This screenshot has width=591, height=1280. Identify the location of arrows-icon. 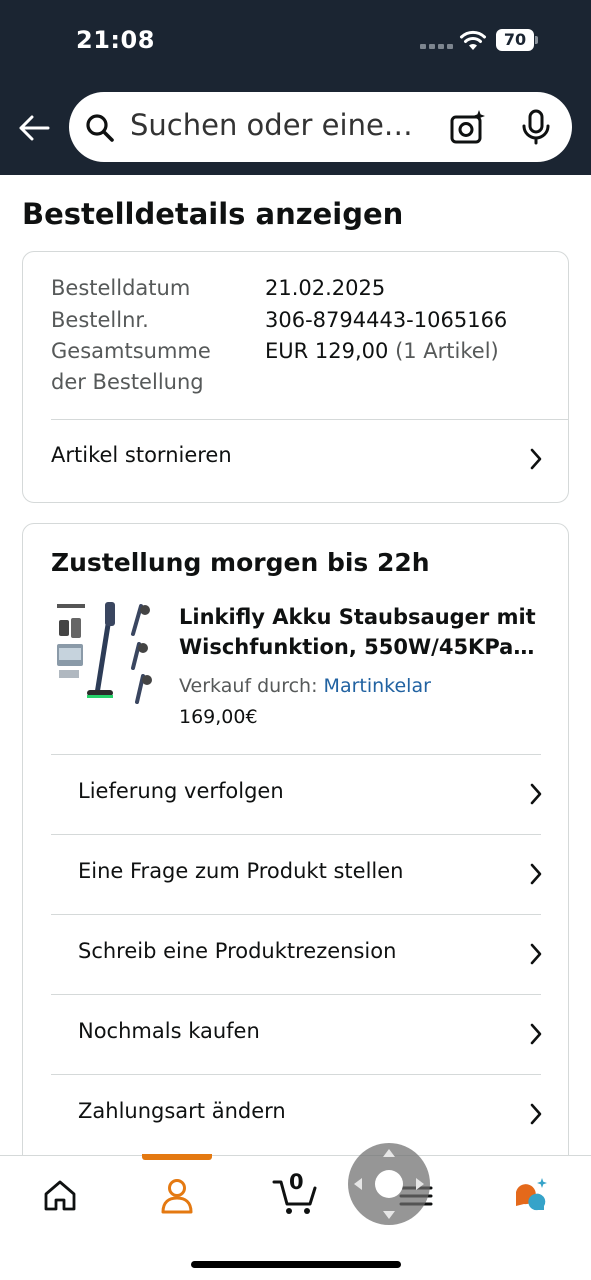
(389, 1184).